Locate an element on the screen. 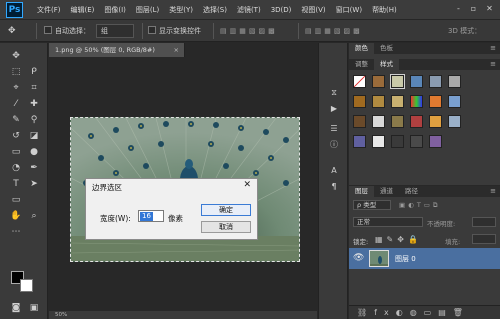  move-icon: ✥ is located at coordinates (16, 56).